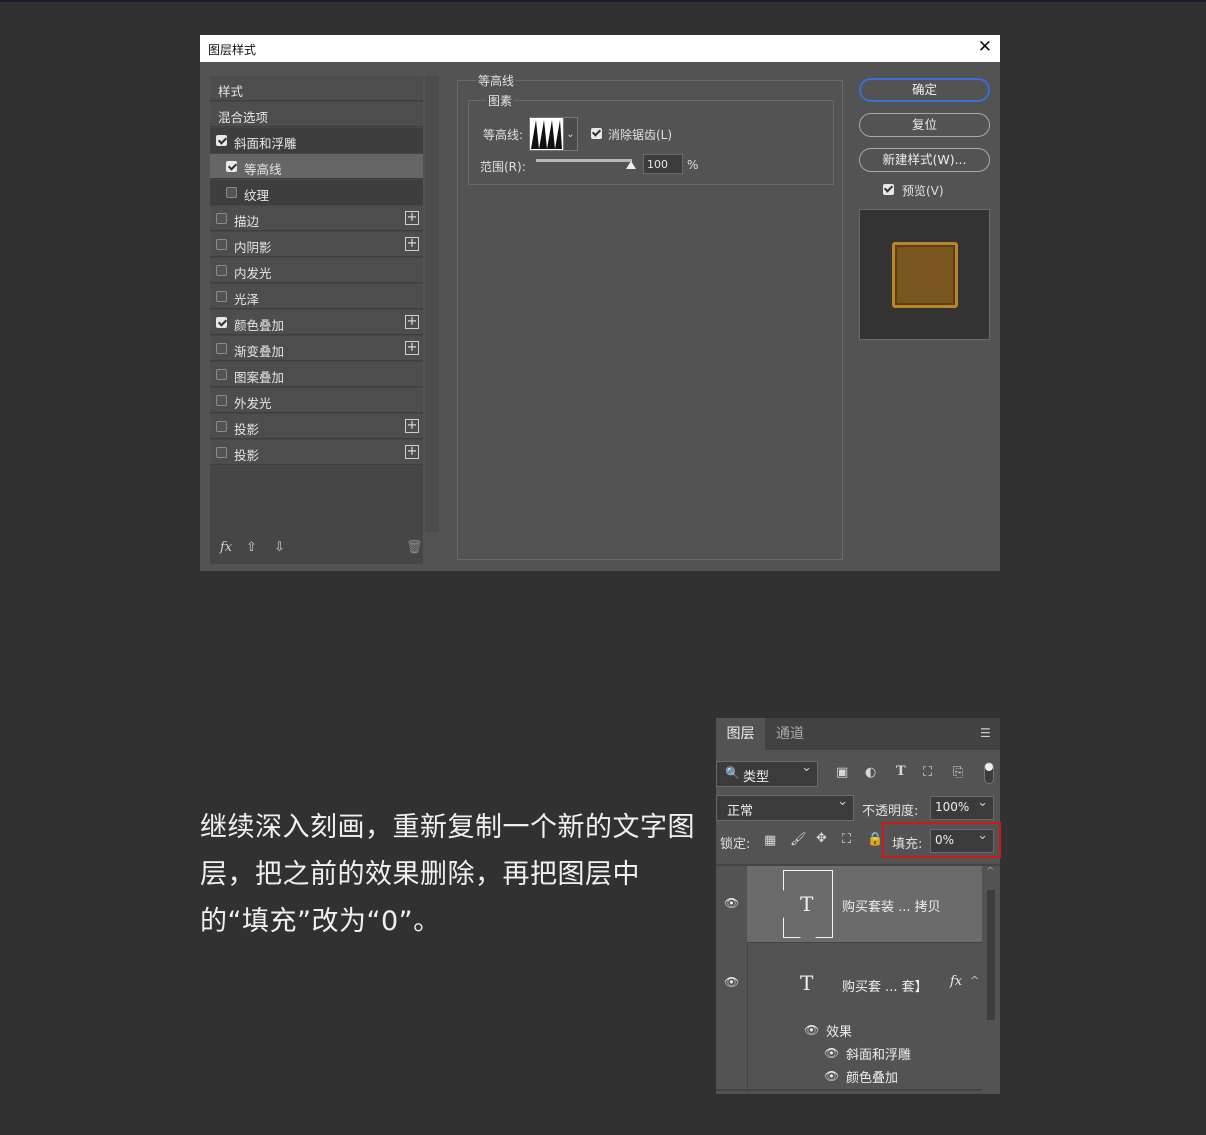 The image size is (1206, 1135). What do you see at coordinates (740, 734) in the screenshot?
I see `tab-layers: 图层` at bounding box center [740, 734].